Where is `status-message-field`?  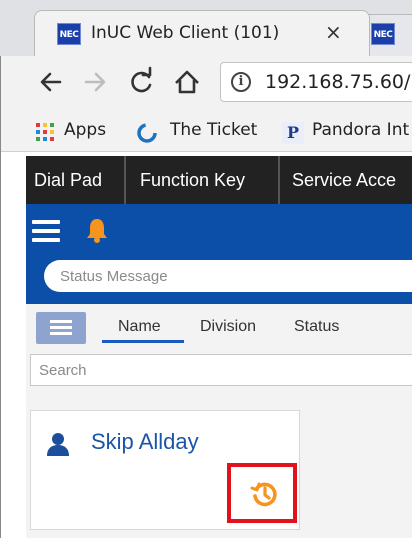
status-message-field is located at coordinates (228, 276).